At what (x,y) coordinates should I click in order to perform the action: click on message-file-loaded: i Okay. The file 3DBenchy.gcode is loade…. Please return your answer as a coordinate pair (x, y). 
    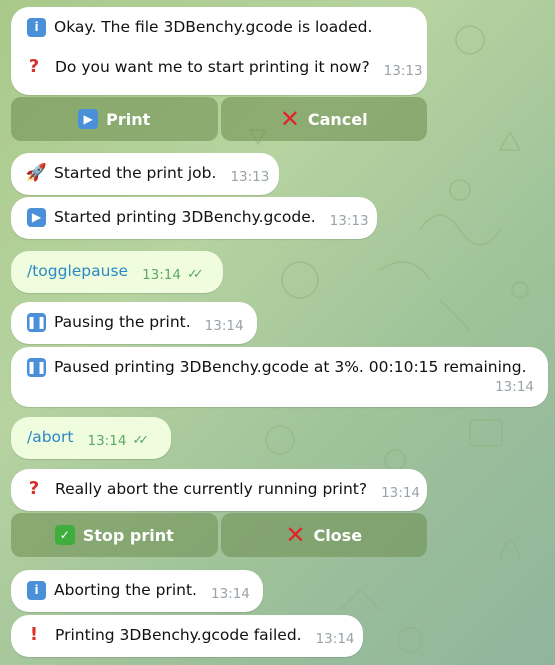
    Looking at the image, I should click on (219, 51).